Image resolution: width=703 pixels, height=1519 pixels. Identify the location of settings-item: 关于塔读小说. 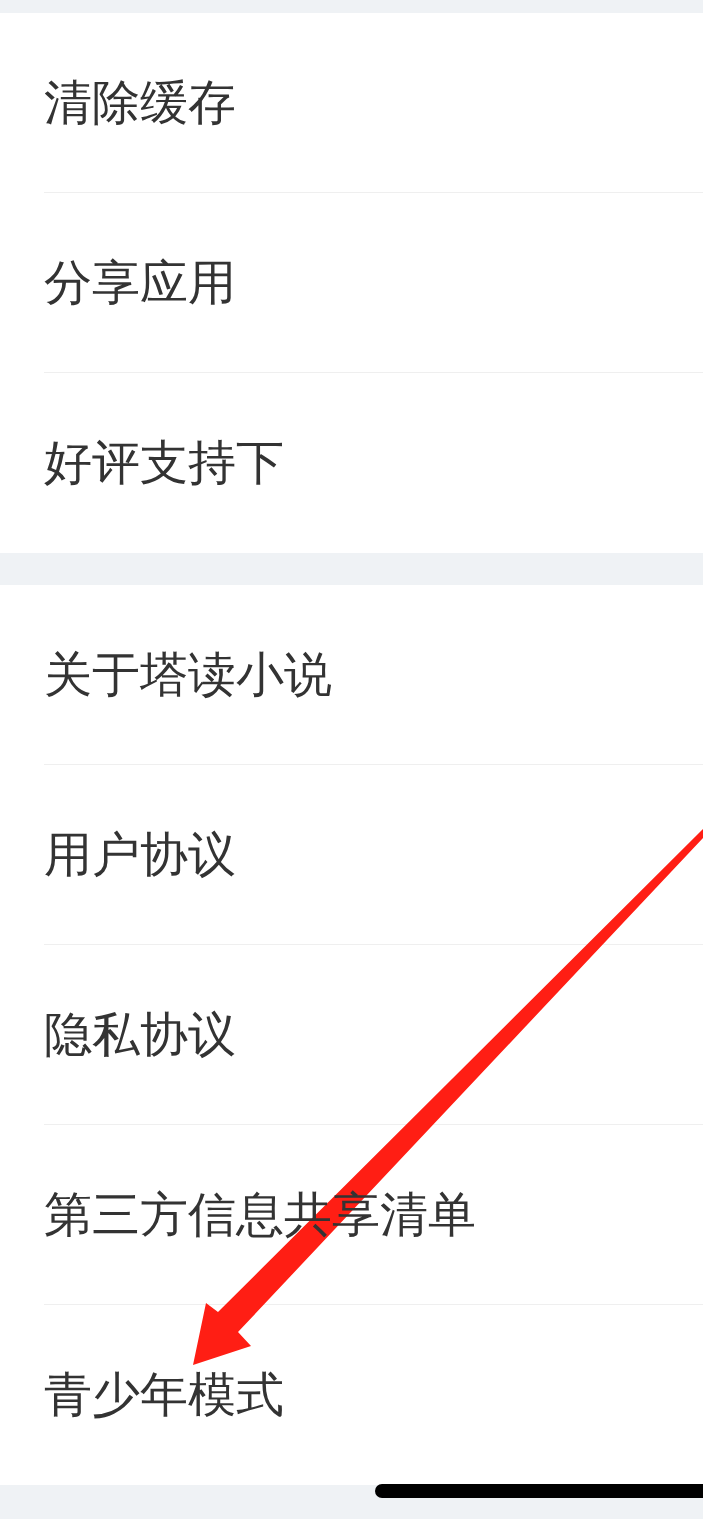
(188, 674).